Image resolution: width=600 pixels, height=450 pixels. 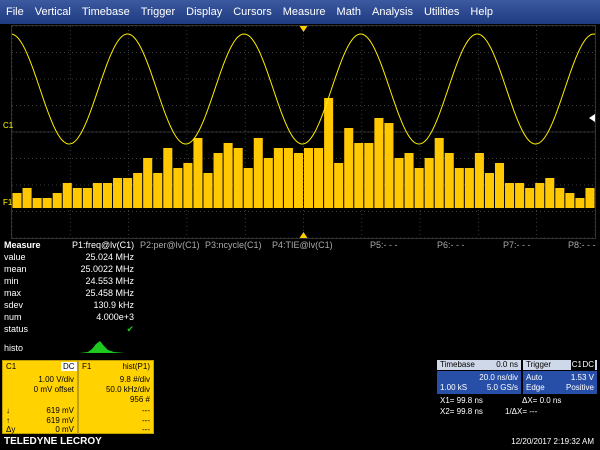 I want to click on c1-value1: 619 mV, so click(x=60, y=410).